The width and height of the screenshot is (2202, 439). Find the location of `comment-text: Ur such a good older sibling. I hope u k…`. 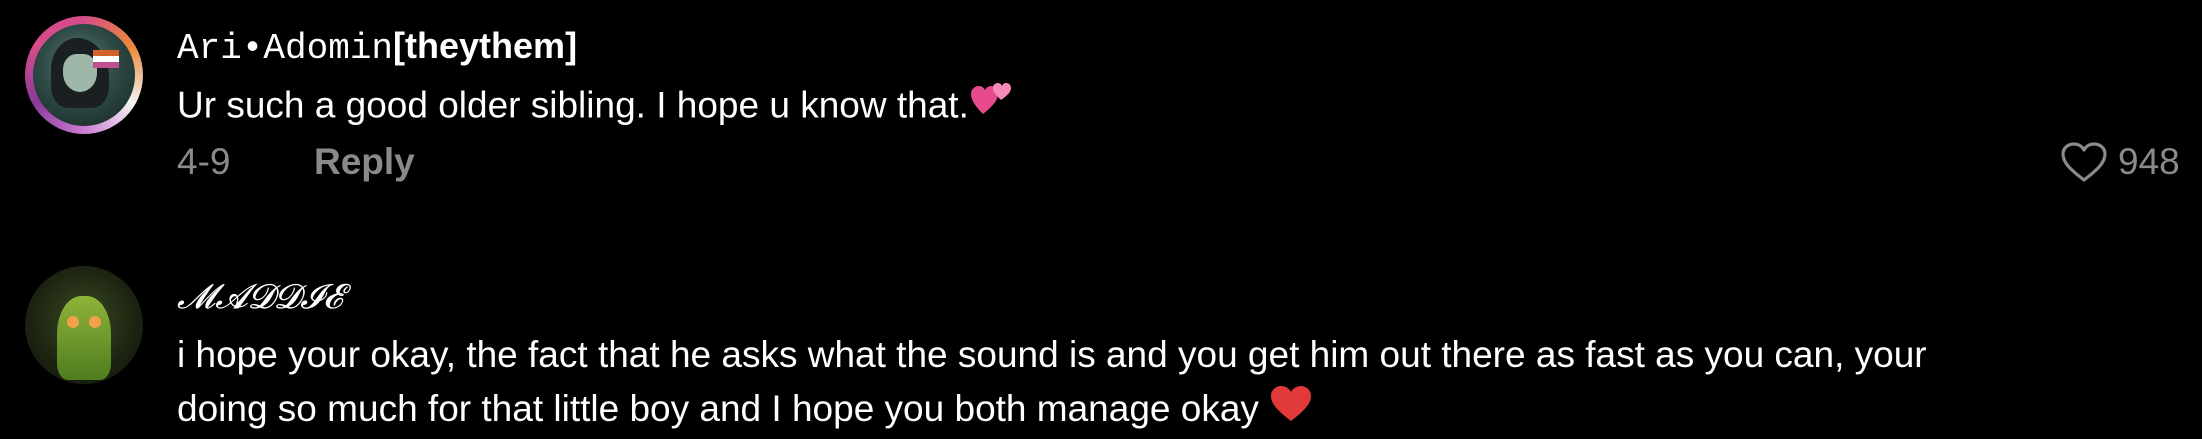

comment-text: Ur such a good older sibling. I hope u k… is located at coordinates (595, 107).